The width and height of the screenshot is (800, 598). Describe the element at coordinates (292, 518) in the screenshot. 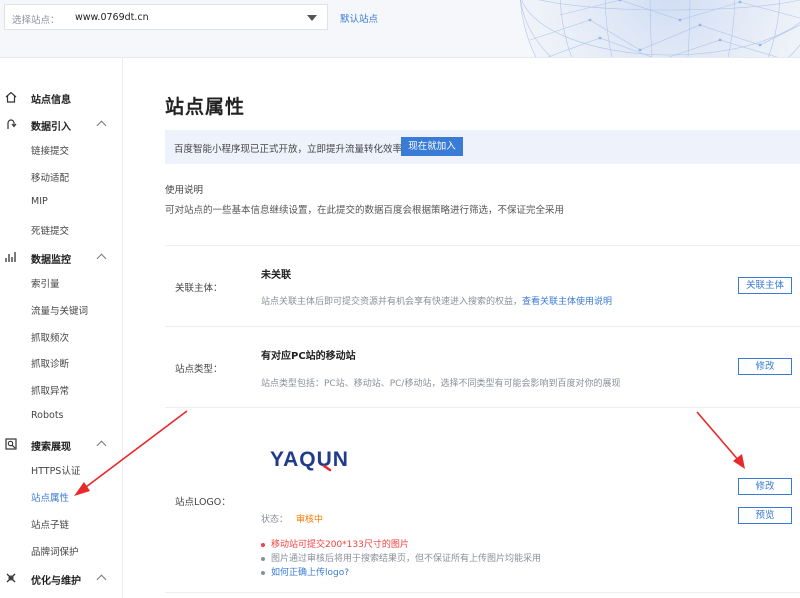

I see `logo-status: 状态： 审核中` at that location.